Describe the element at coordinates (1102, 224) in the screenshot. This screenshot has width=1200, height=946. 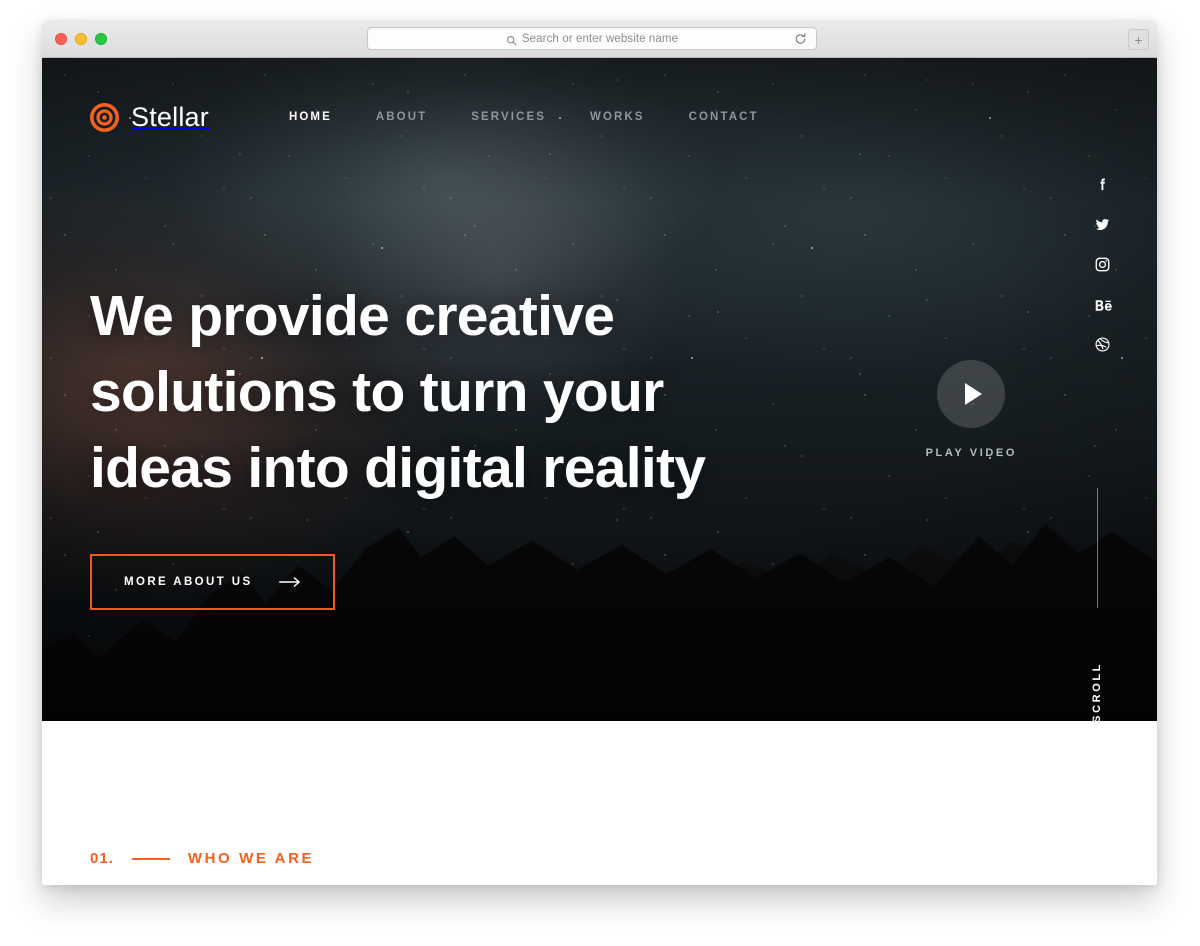
I see `twitter-icon` at that location.